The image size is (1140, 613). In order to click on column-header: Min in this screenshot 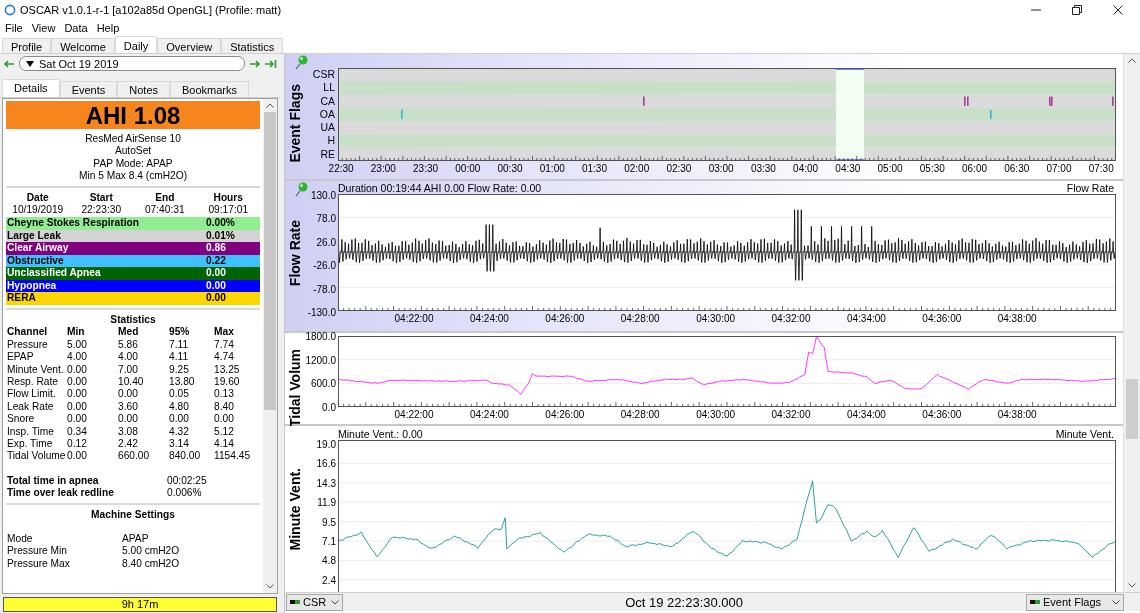, I will do `click(76, 332)`.